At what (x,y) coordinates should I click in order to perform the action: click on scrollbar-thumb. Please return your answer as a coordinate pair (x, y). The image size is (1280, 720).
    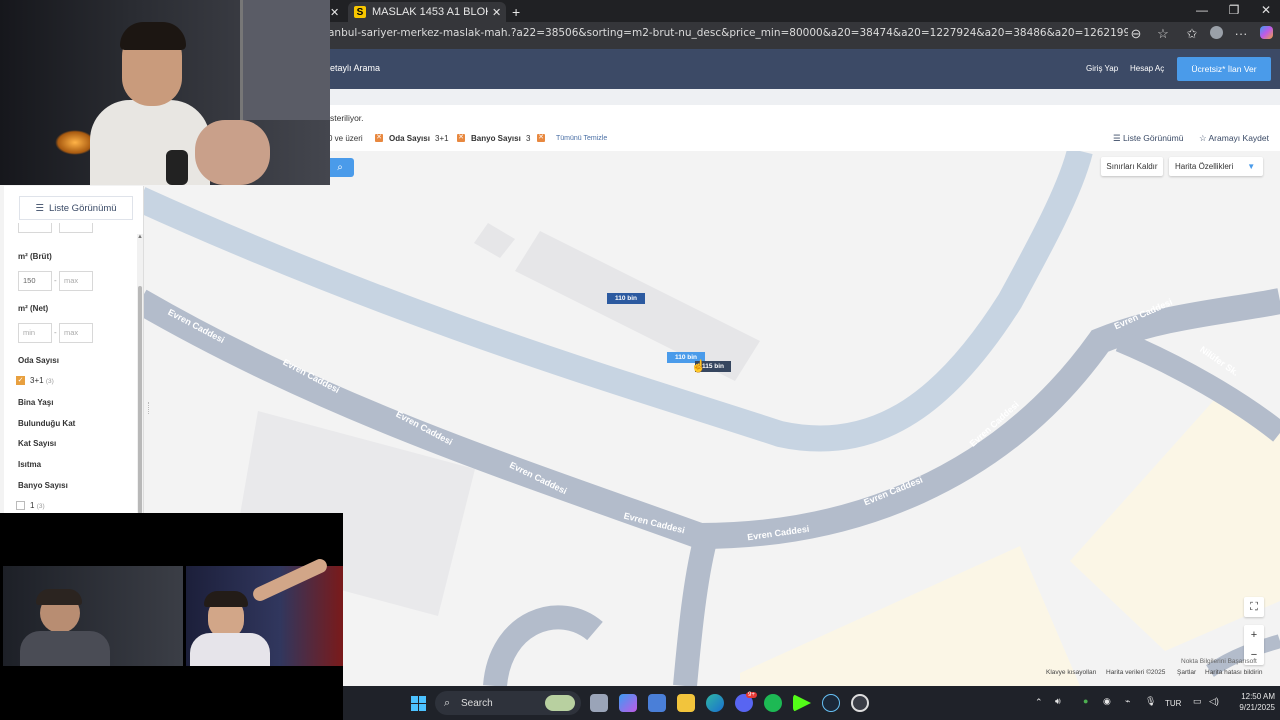
    Looking at the image, I should click on (140, 400).